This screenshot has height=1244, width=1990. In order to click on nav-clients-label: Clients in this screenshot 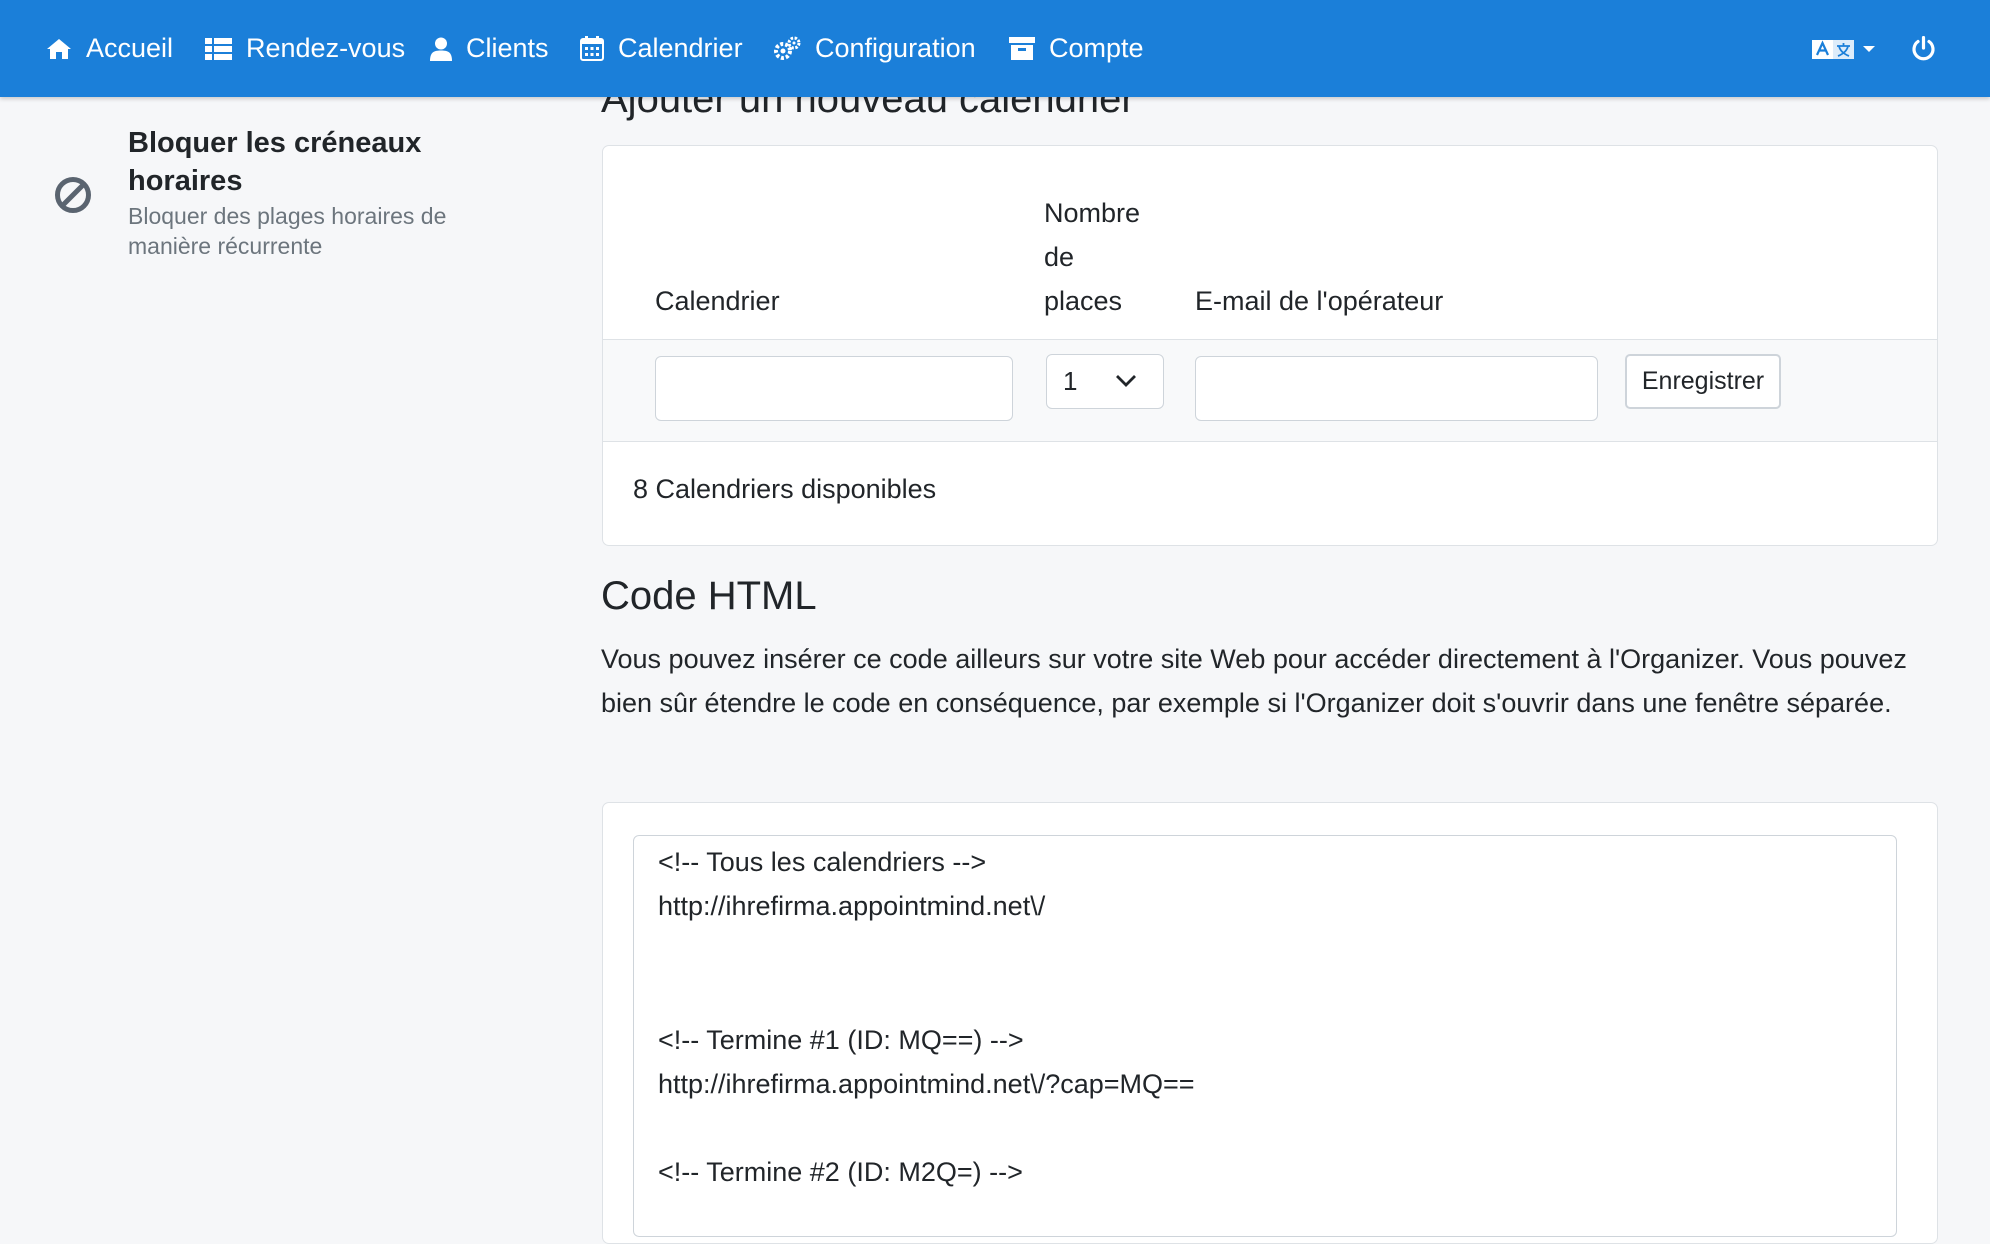, I will do `click(507, 48)`.